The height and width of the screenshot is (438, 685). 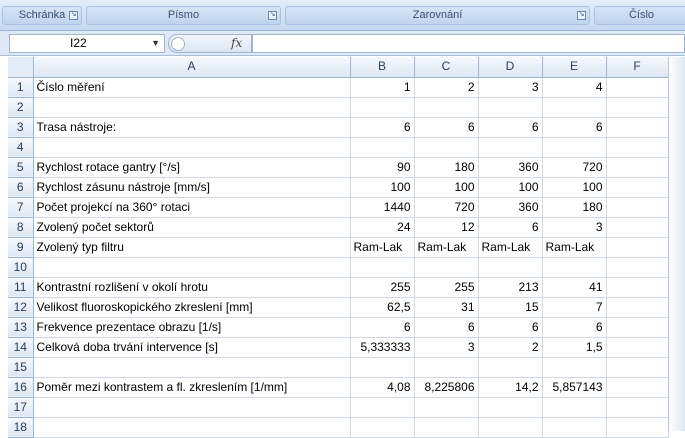 What do you see at coordinates (192, 427) in the screenshot?
I see `cell-a18` at bounding box center [192, 427].